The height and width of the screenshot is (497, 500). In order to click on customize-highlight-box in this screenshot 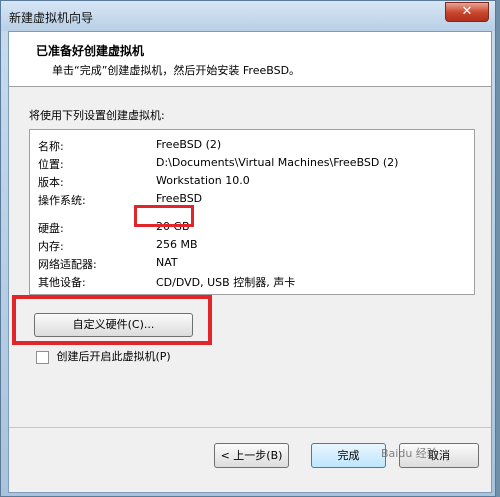, I will do `click(112, 320)`.